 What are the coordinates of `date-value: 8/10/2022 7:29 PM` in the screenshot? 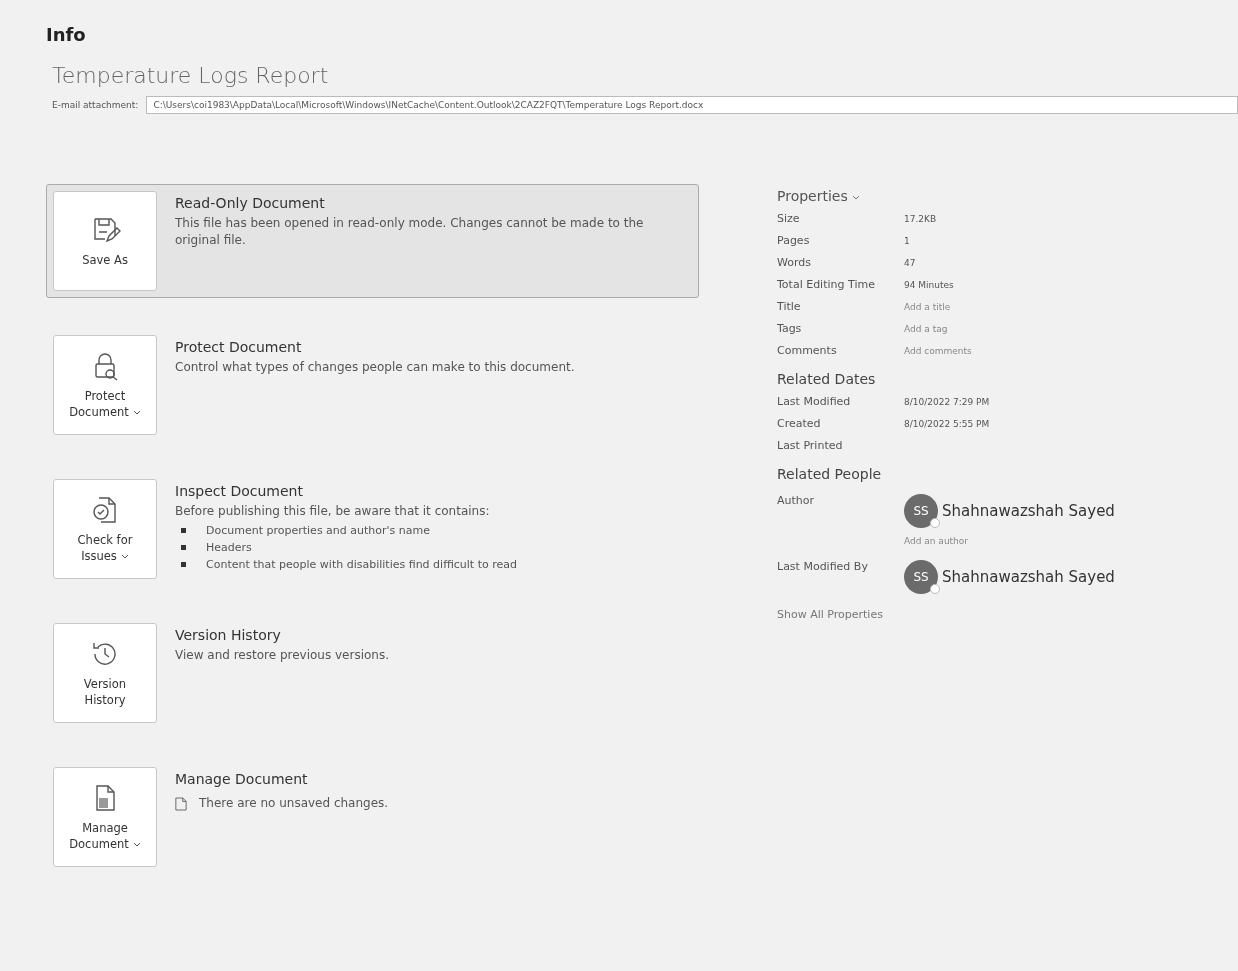 It's located at (947, 401).